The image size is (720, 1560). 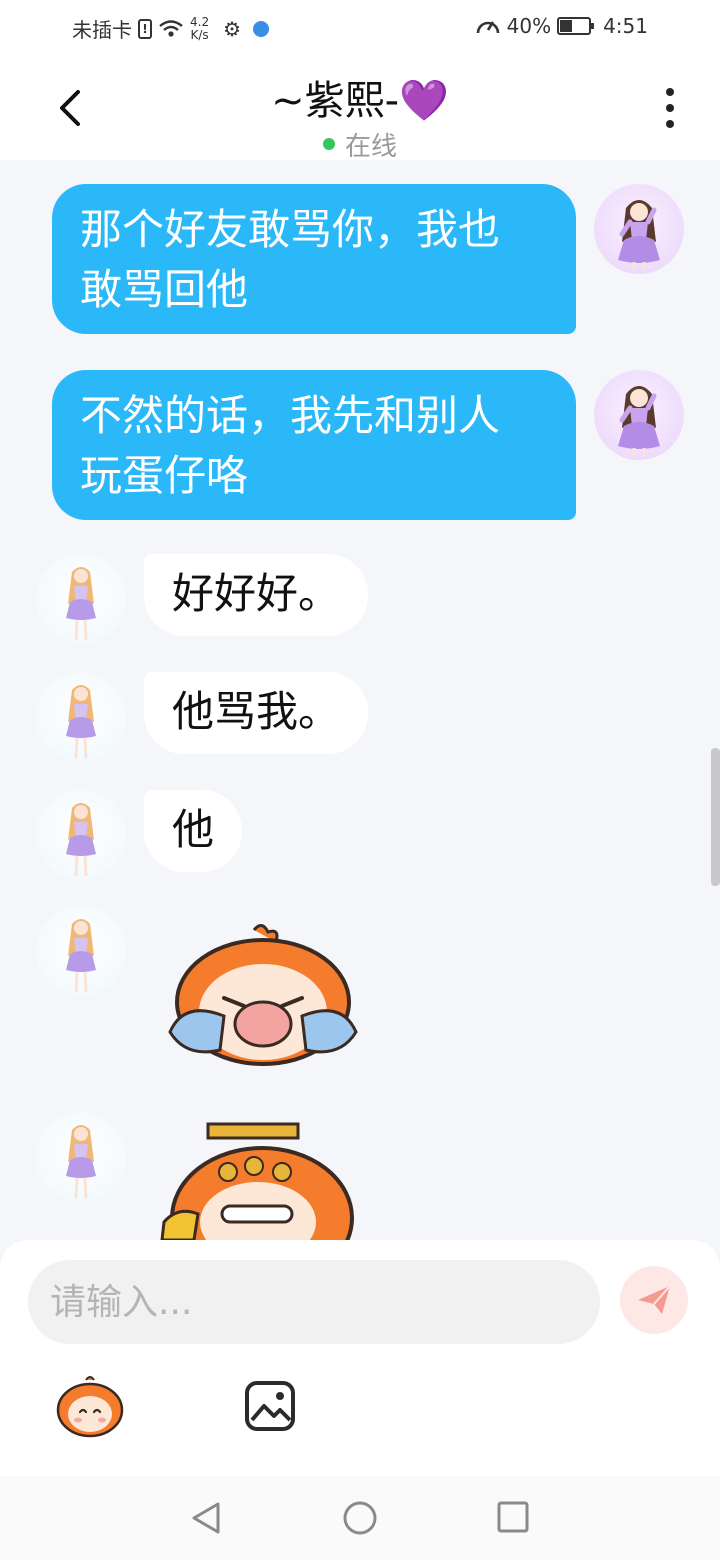 I want to click on chat-header: ~紫熙-💜 在线, so click(x=360, y=109).